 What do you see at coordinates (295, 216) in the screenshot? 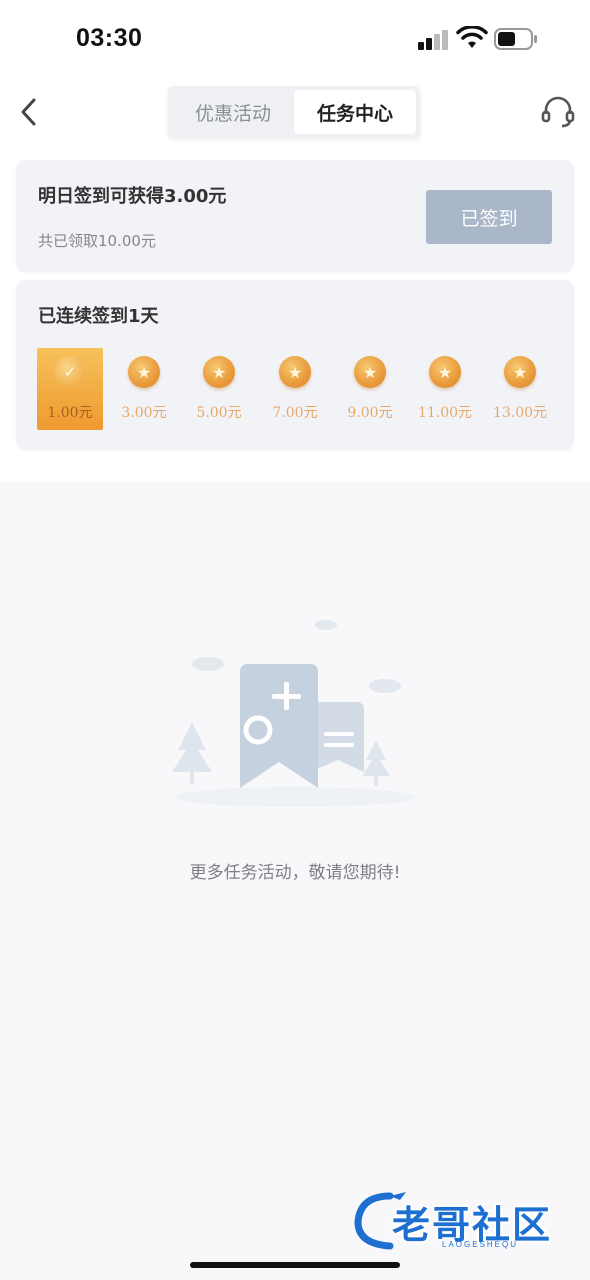
I see `signin-card: 明日签到可获得3.00元 共已领取10.00元 已签到` at bounding box center [295, 216].